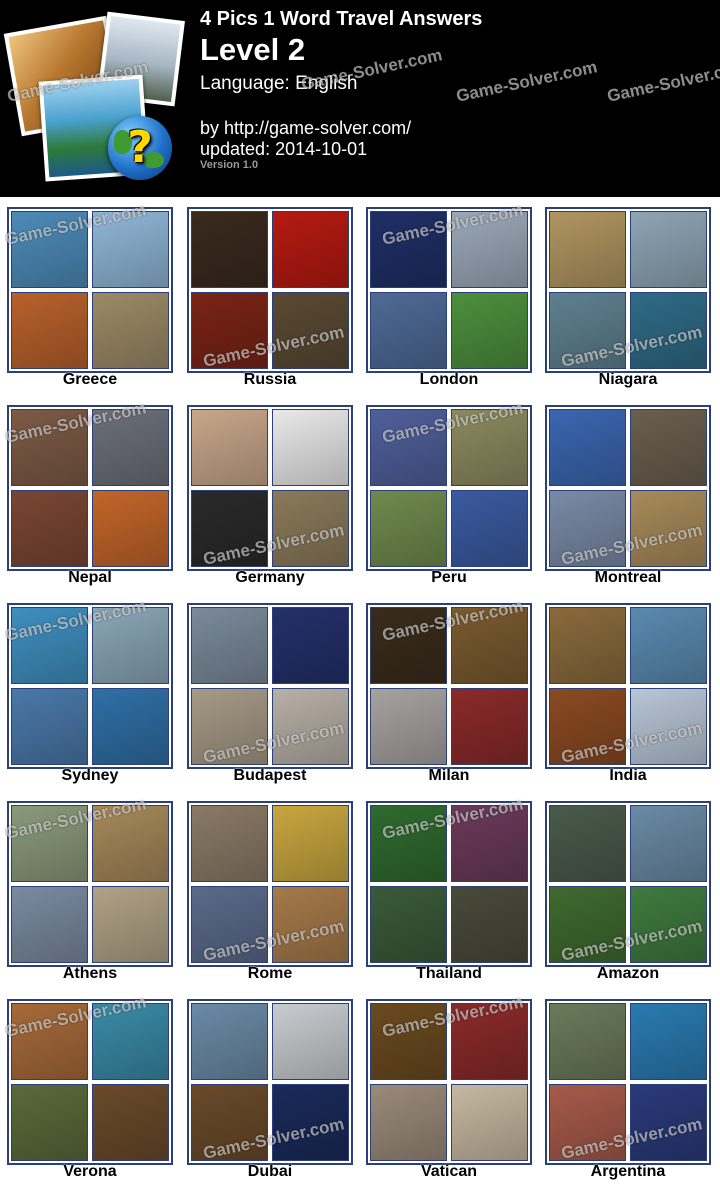 The height and width of the screenshot is (1204, 720). I want to click on puzzle-card-verona: Game-Solver.com Verona, so click(86, 1088).